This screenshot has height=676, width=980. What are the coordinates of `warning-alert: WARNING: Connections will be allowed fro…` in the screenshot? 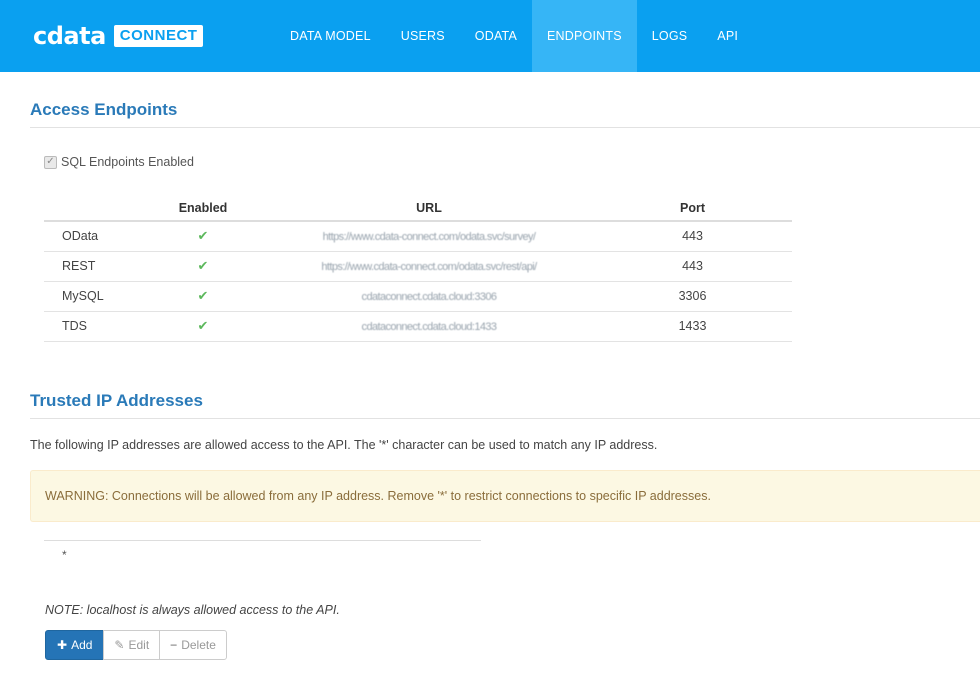 It's located at (505, 496).